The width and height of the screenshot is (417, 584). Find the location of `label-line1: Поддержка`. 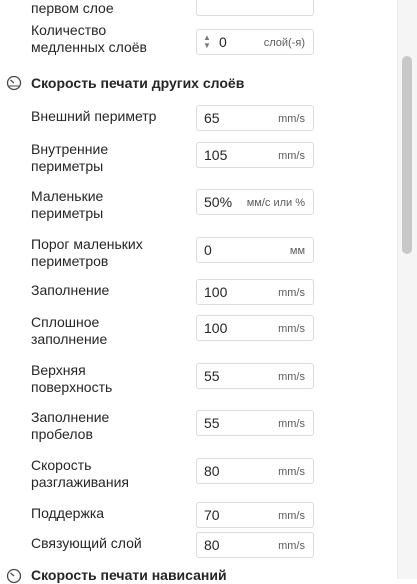

label-line1: Поддержка is located at coordinates (68, 513).